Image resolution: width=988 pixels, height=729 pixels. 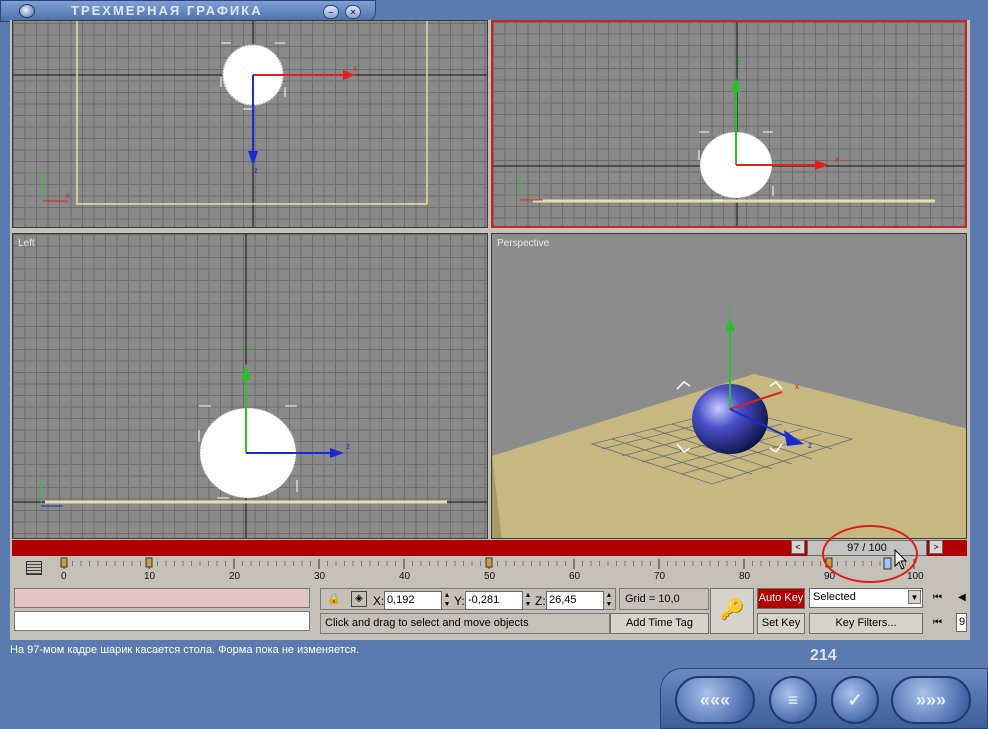 What do you see at coordinates (937, 622) in the screenshot?
I see `key-mode-icon: ⏮` at bounding box center [937, 622].